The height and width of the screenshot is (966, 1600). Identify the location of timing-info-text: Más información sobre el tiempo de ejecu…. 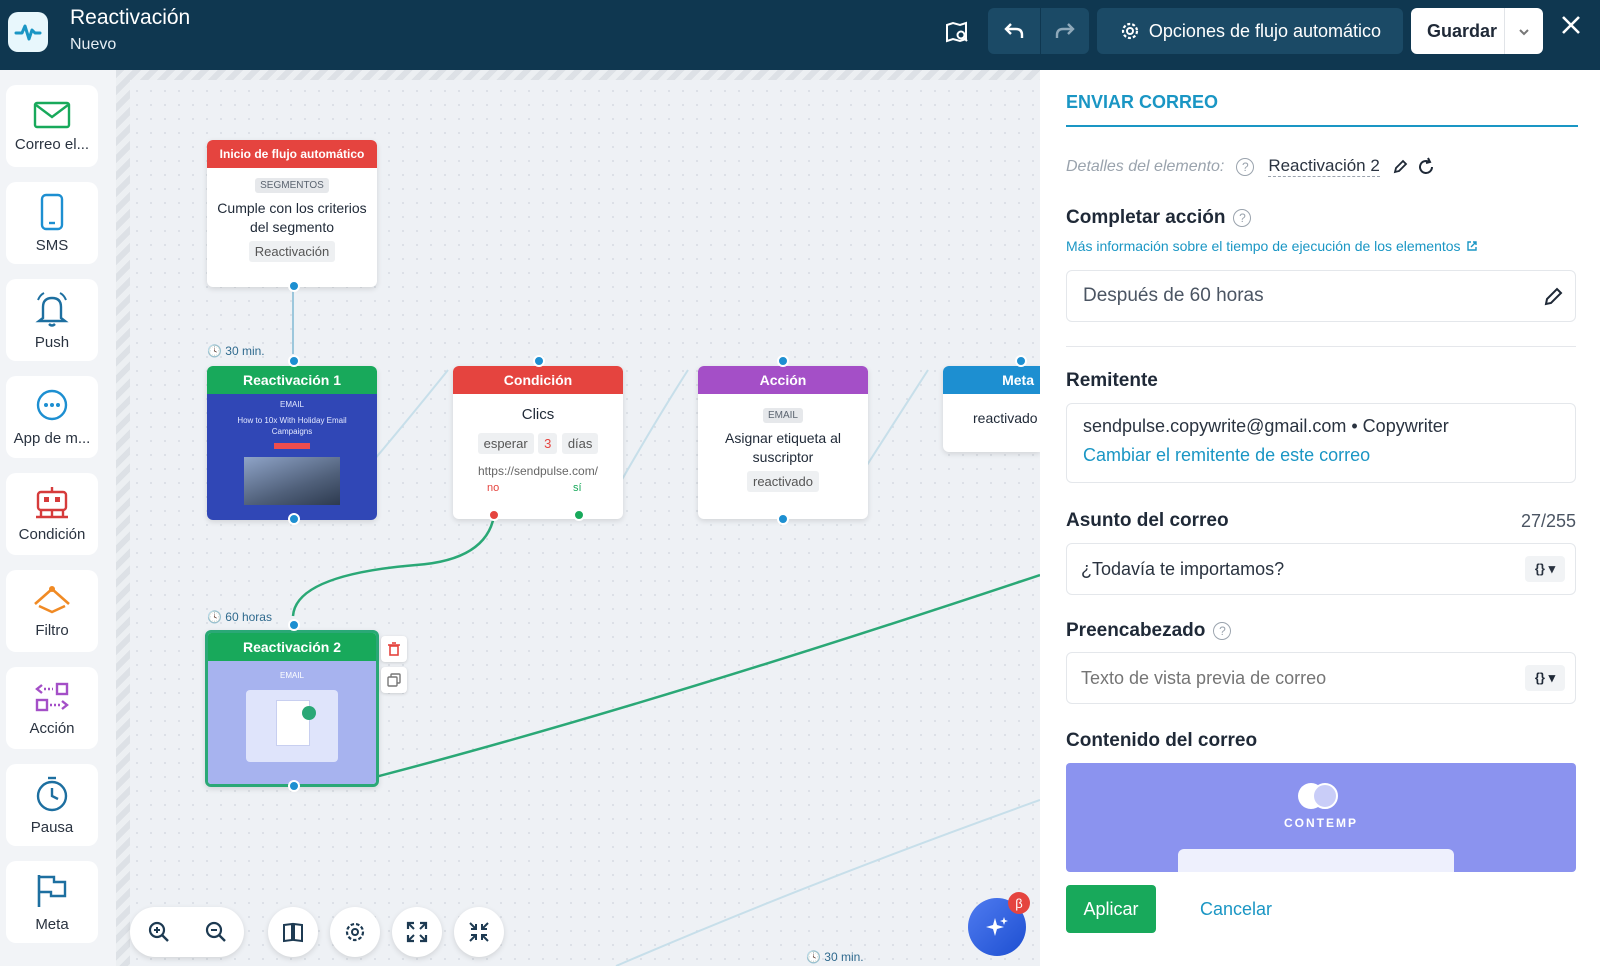
(1263, 246).